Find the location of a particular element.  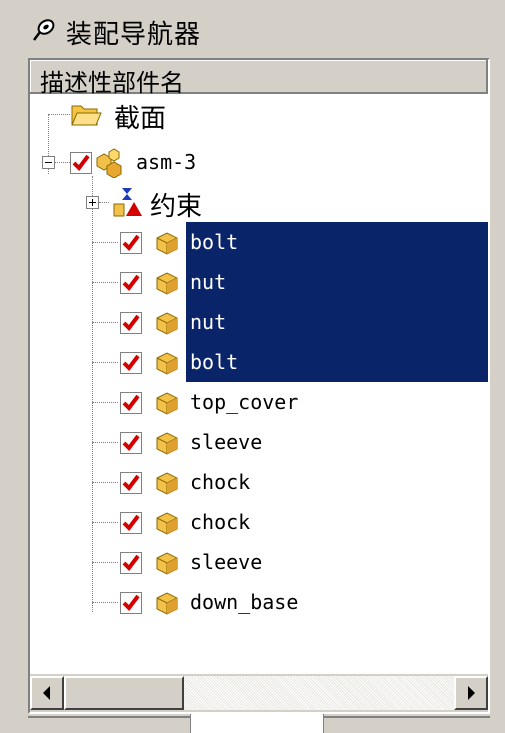

tree-node-part: top_cover is located at coordinates (259, 402).